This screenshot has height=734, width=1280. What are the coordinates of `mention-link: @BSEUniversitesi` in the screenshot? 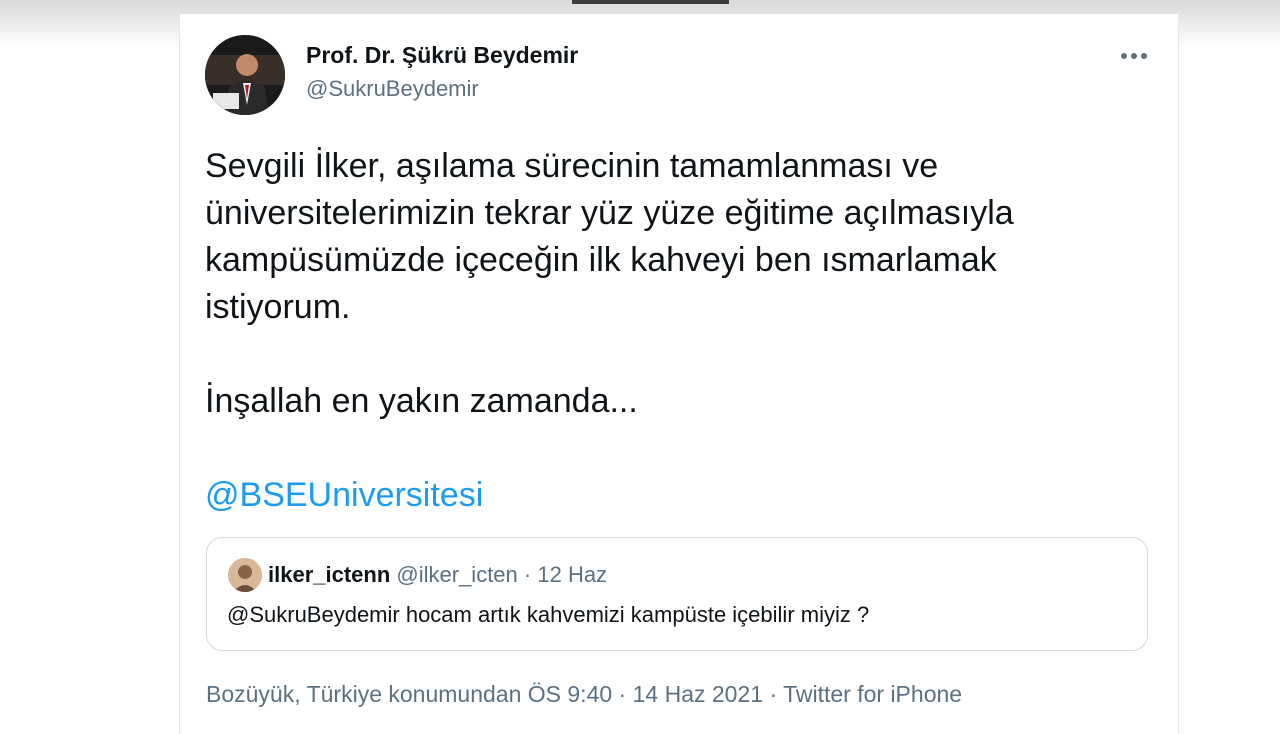 It's located at (344, 495).